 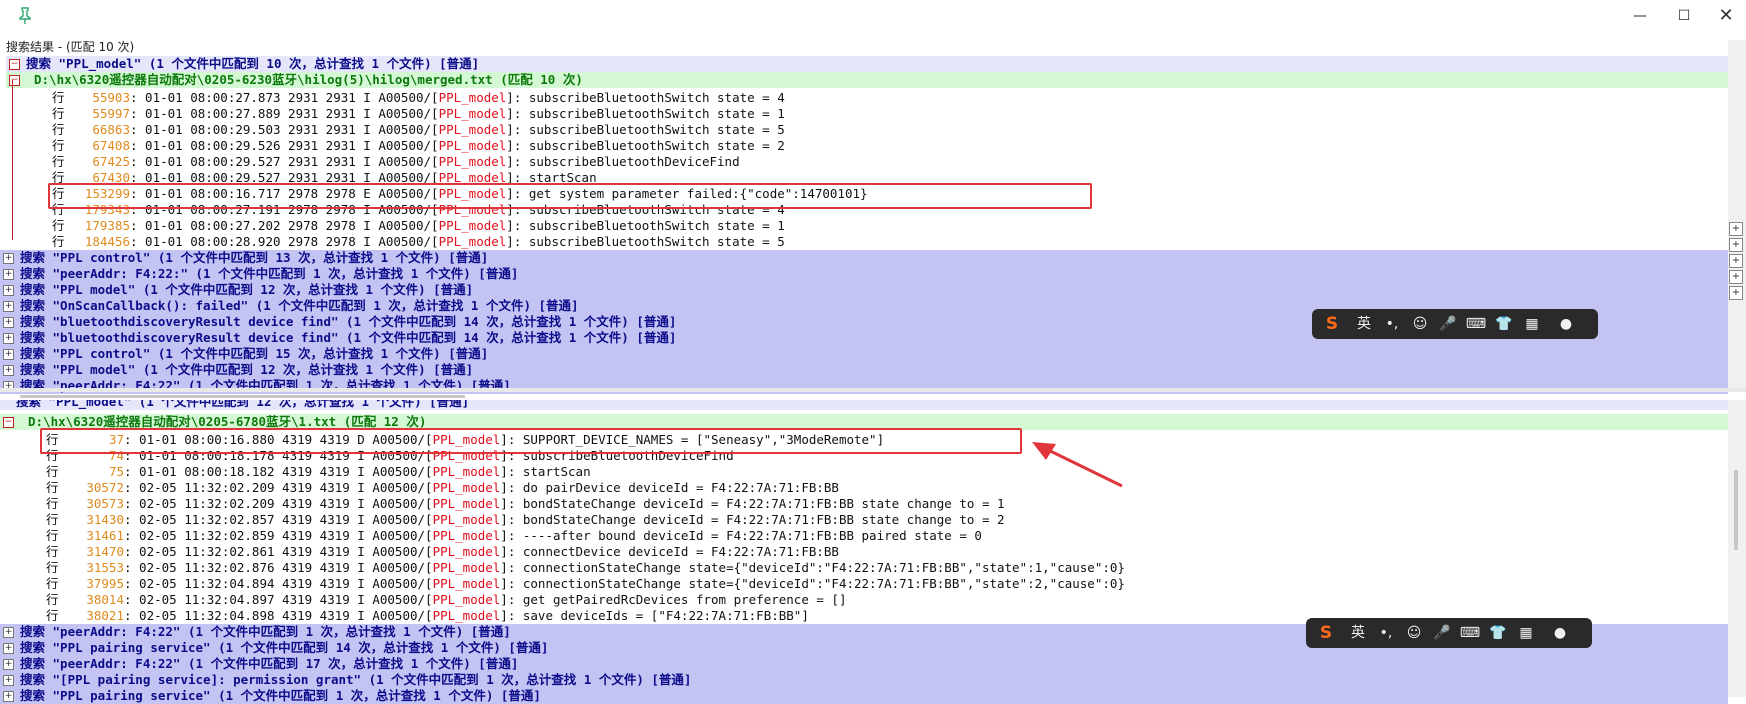 I want to click on horizontal-scrollbar-thumb, so click(x=242, y=396).